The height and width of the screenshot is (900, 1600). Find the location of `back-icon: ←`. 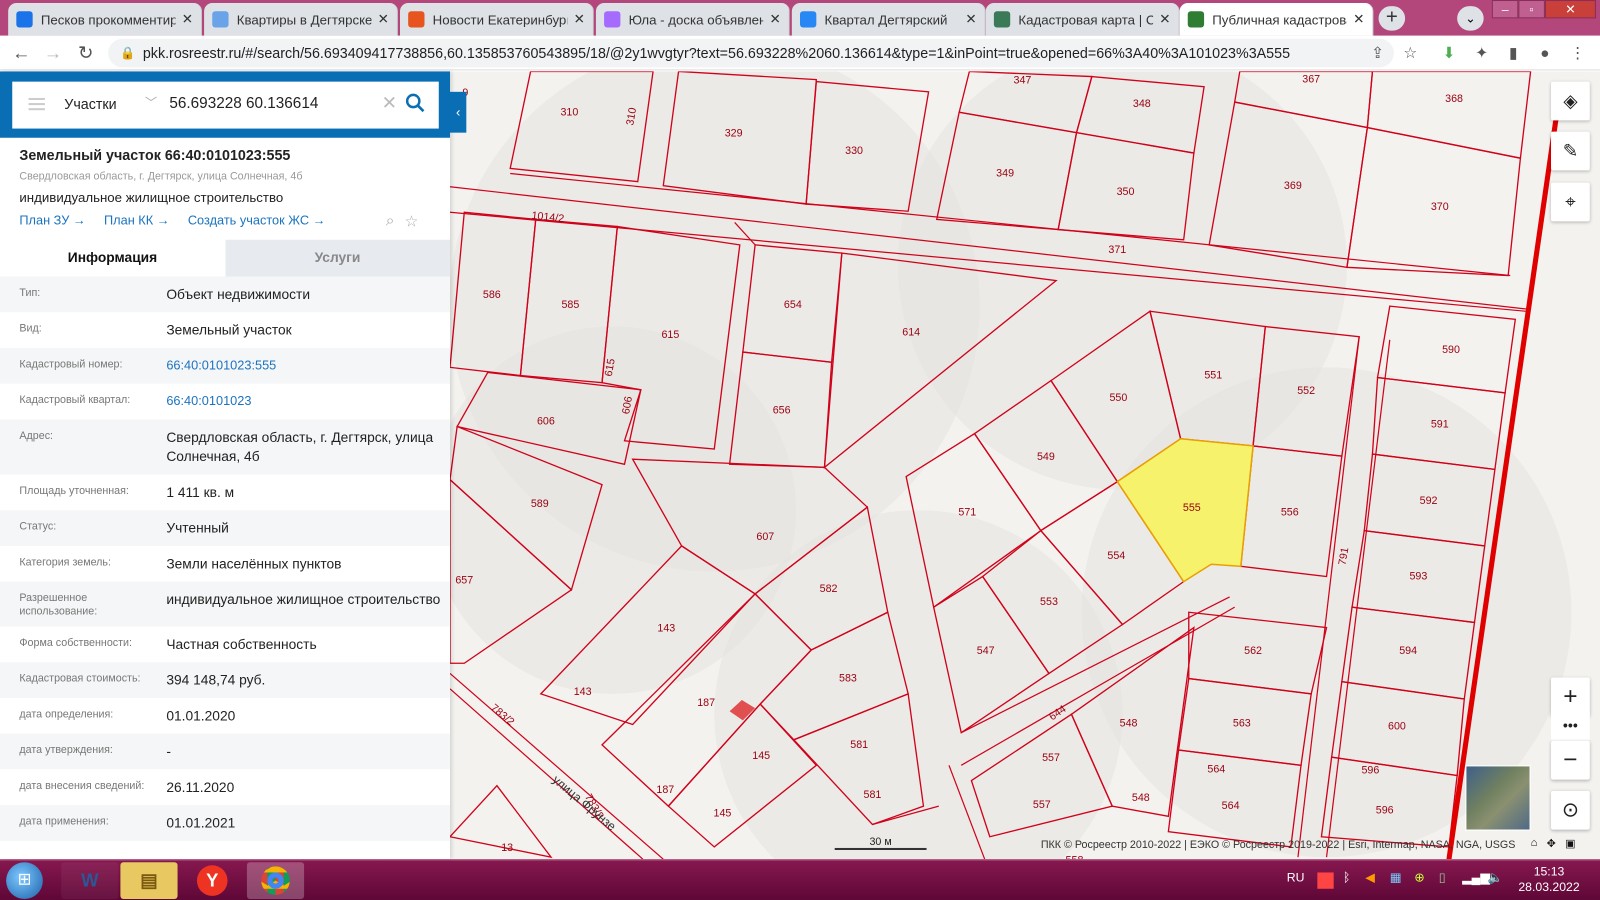

back-icon: ← is located at coordinates (21, 53).